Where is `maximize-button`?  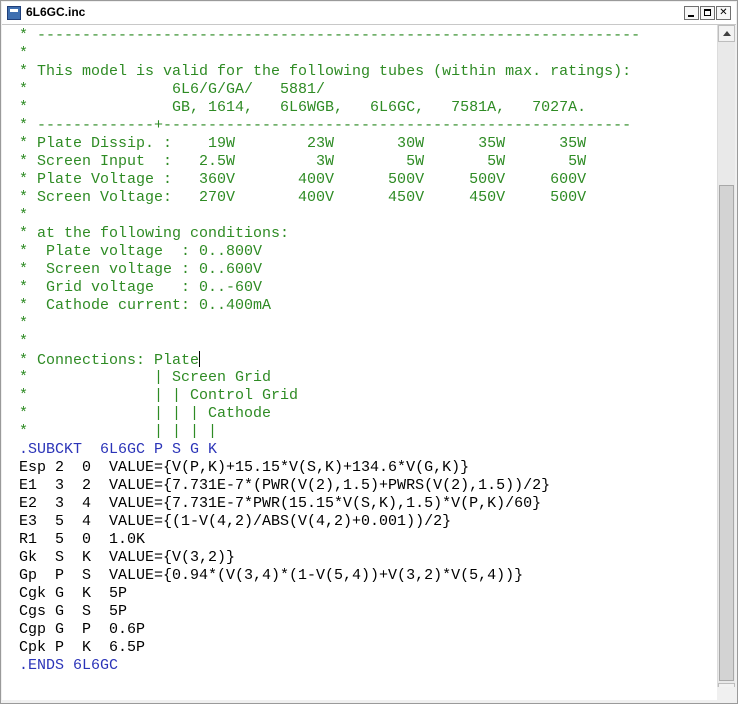 maximize-button is located at coordinates (707, 13).